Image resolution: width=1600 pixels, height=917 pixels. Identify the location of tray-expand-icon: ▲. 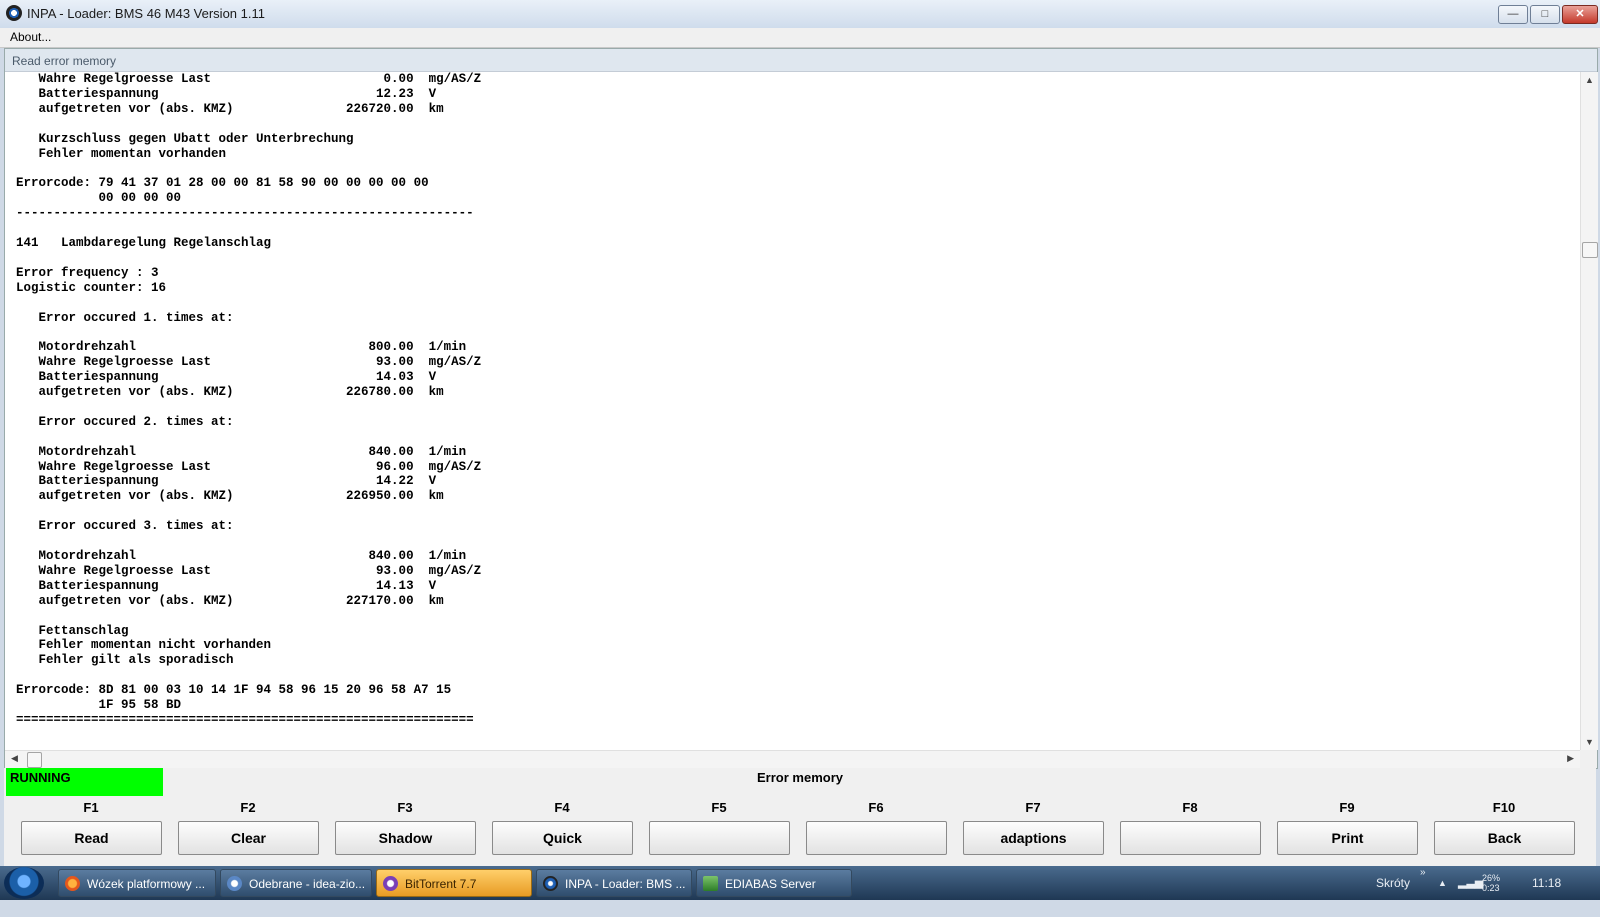
(1442, 883).